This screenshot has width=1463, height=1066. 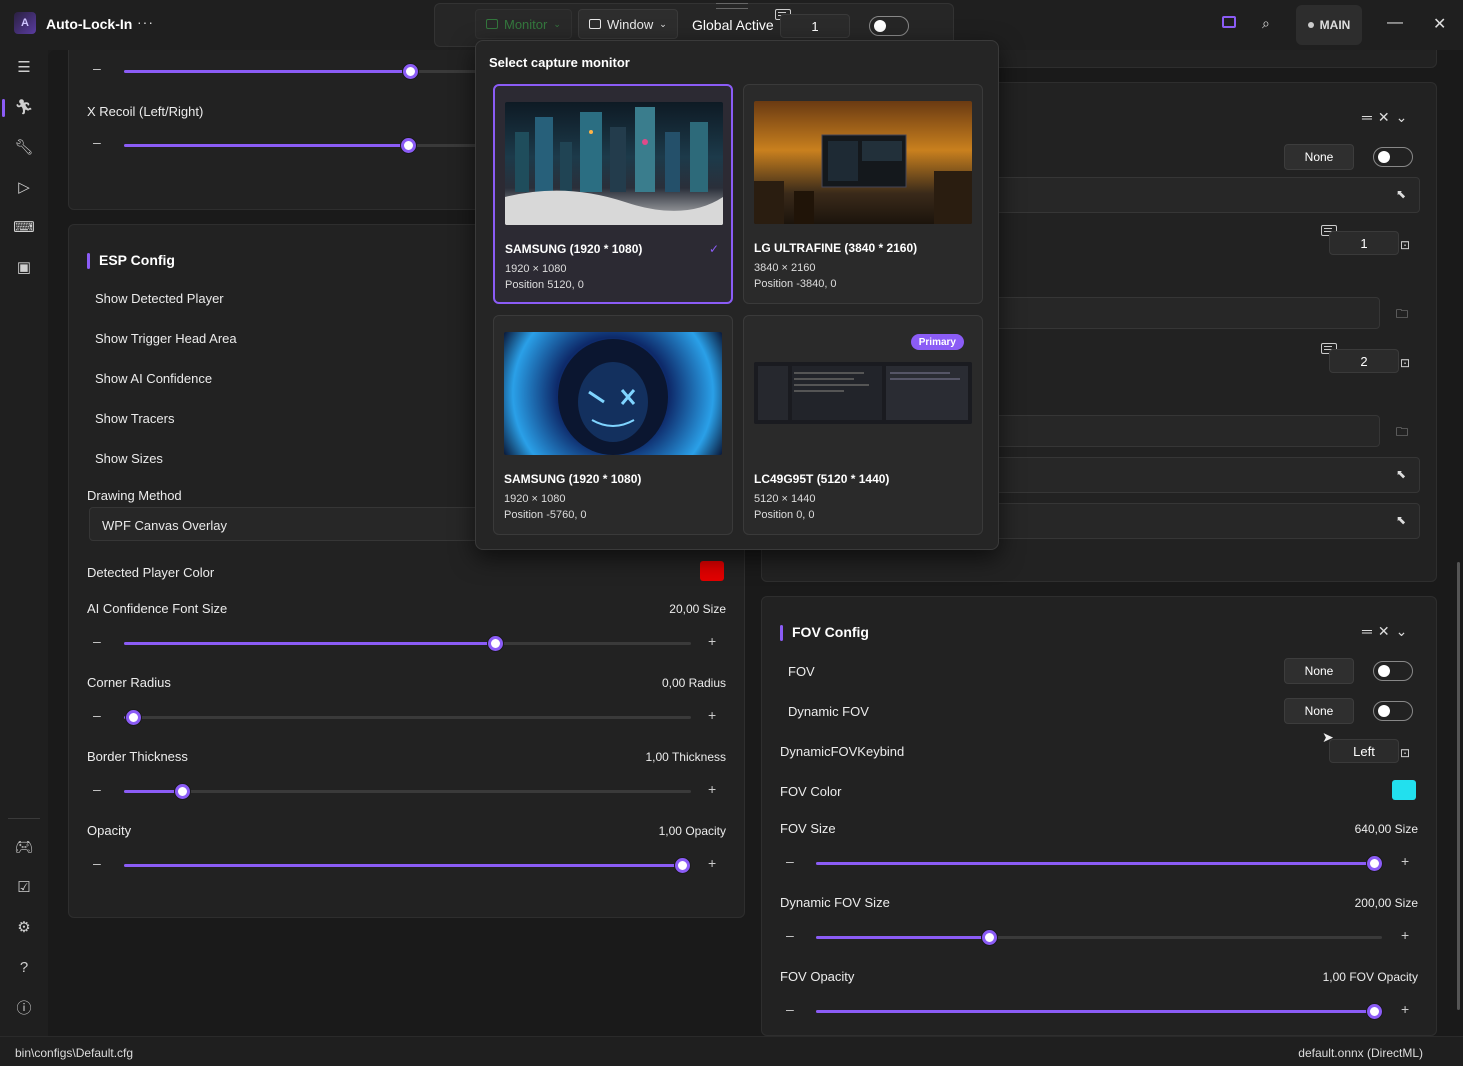 I want to click on global-active-keybind: 1, so click(x=815, y=26).